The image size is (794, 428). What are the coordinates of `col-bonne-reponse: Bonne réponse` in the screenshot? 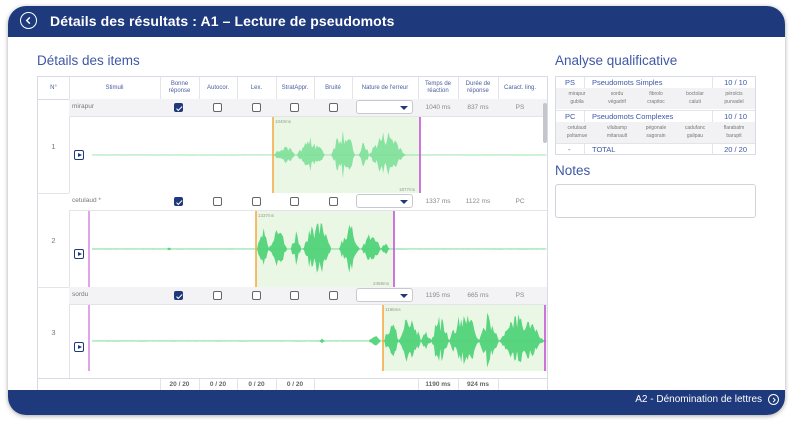 It's located at (179, 87).